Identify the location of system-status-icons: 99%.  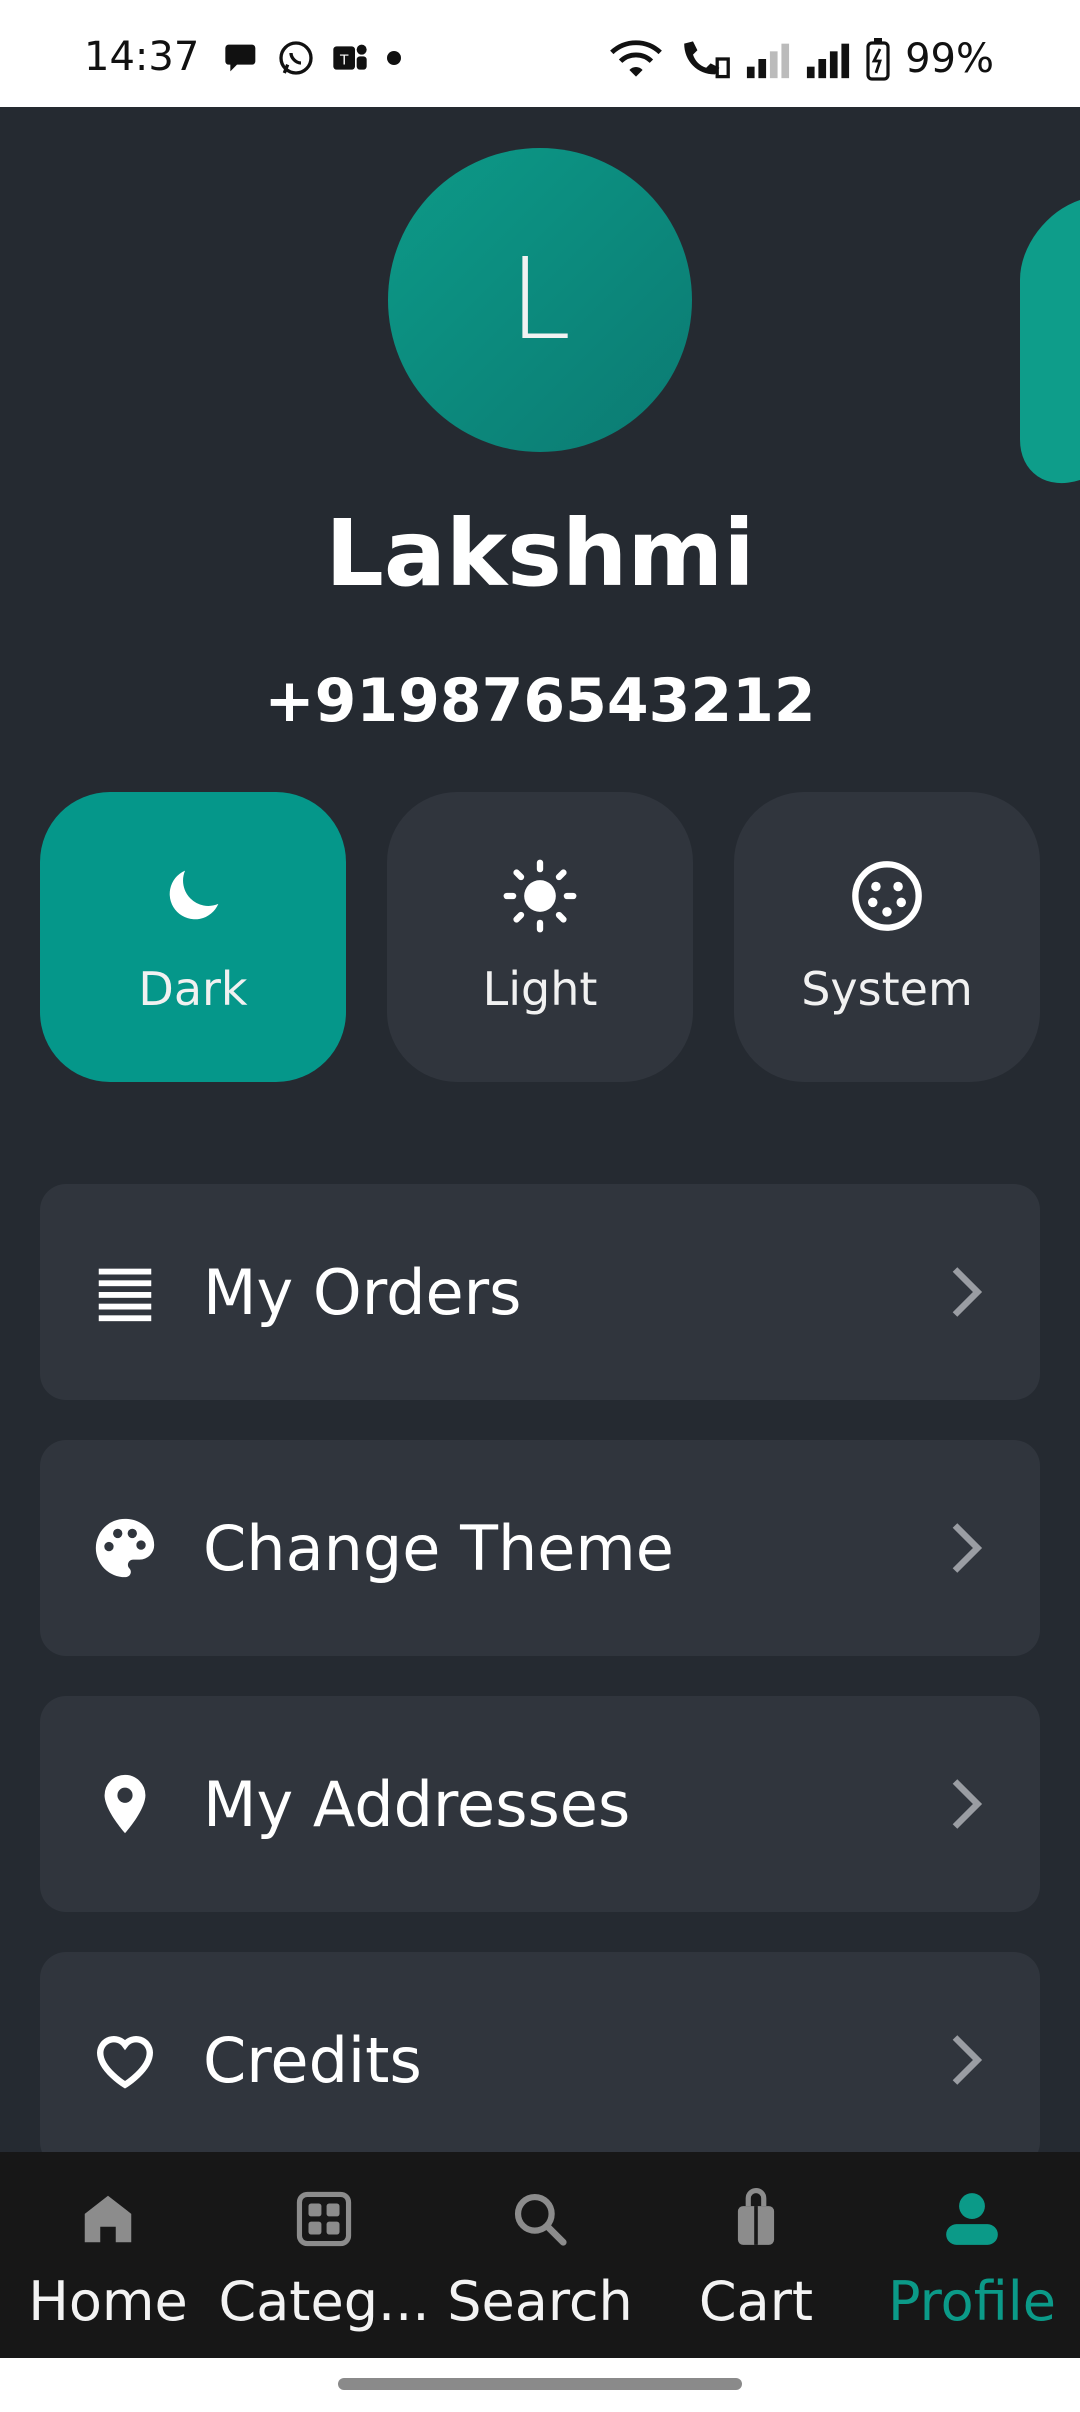
(801, 59).